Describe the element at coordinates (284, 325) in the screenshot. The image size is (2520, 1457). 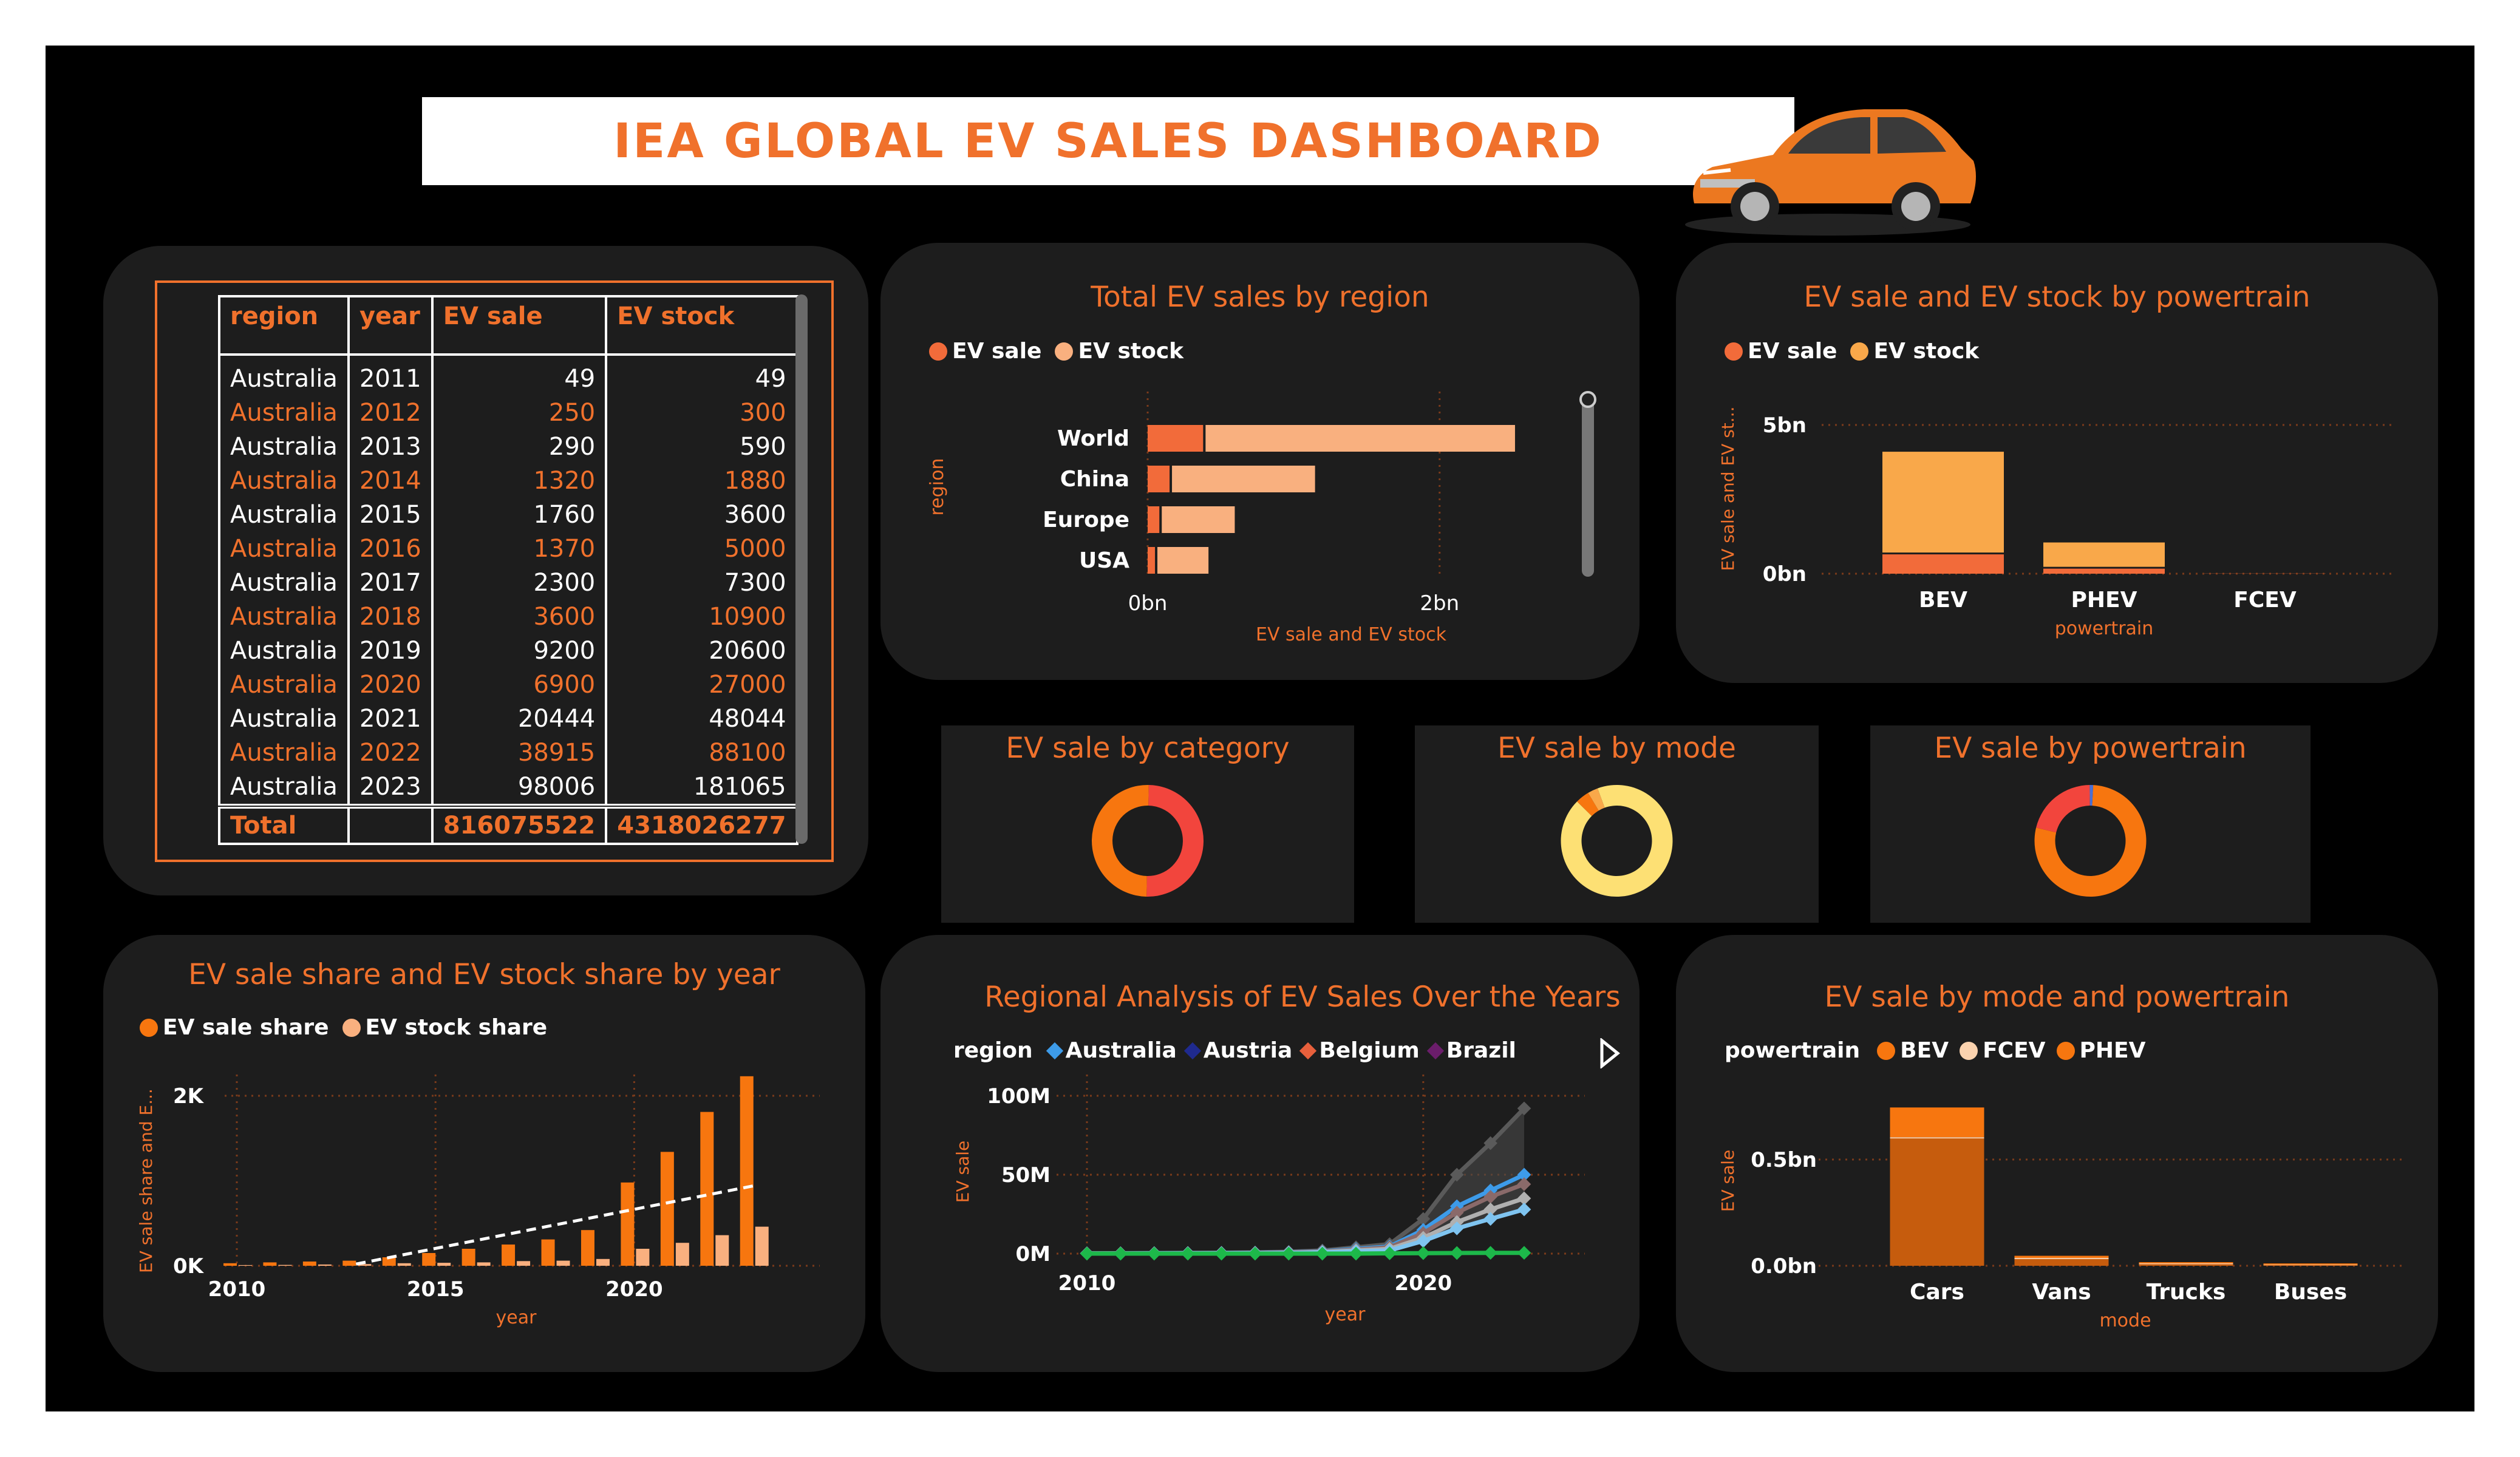
I see `col-region: region` at that location.